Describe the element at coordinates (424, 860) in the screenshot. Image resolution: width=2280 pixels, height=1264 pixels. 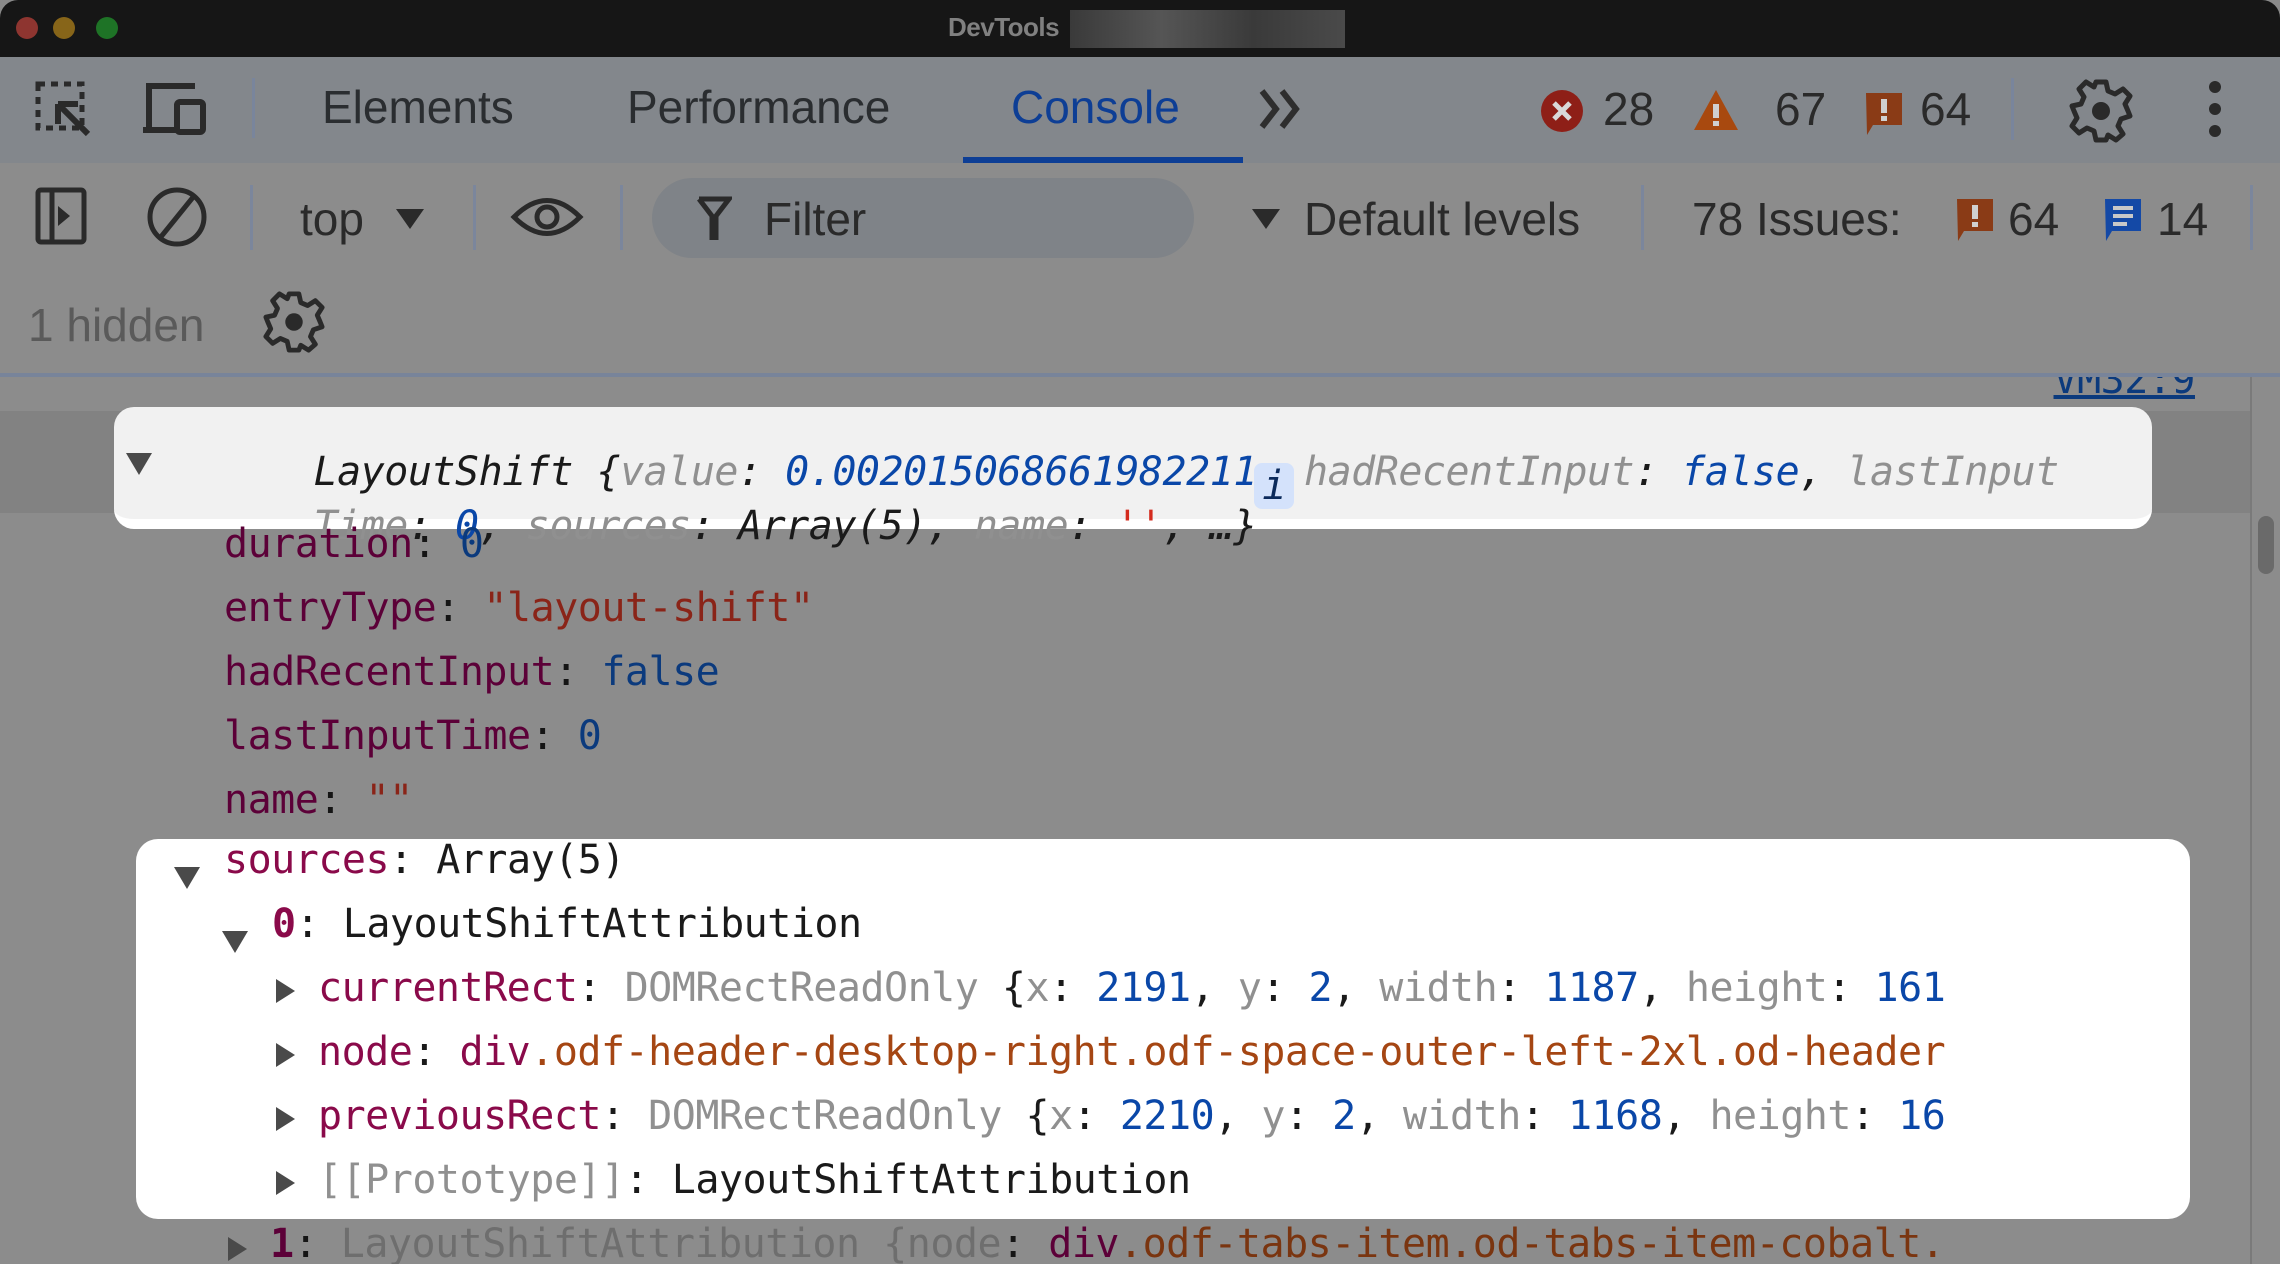
I see `sources-row: sources: Array(5)` at that location.